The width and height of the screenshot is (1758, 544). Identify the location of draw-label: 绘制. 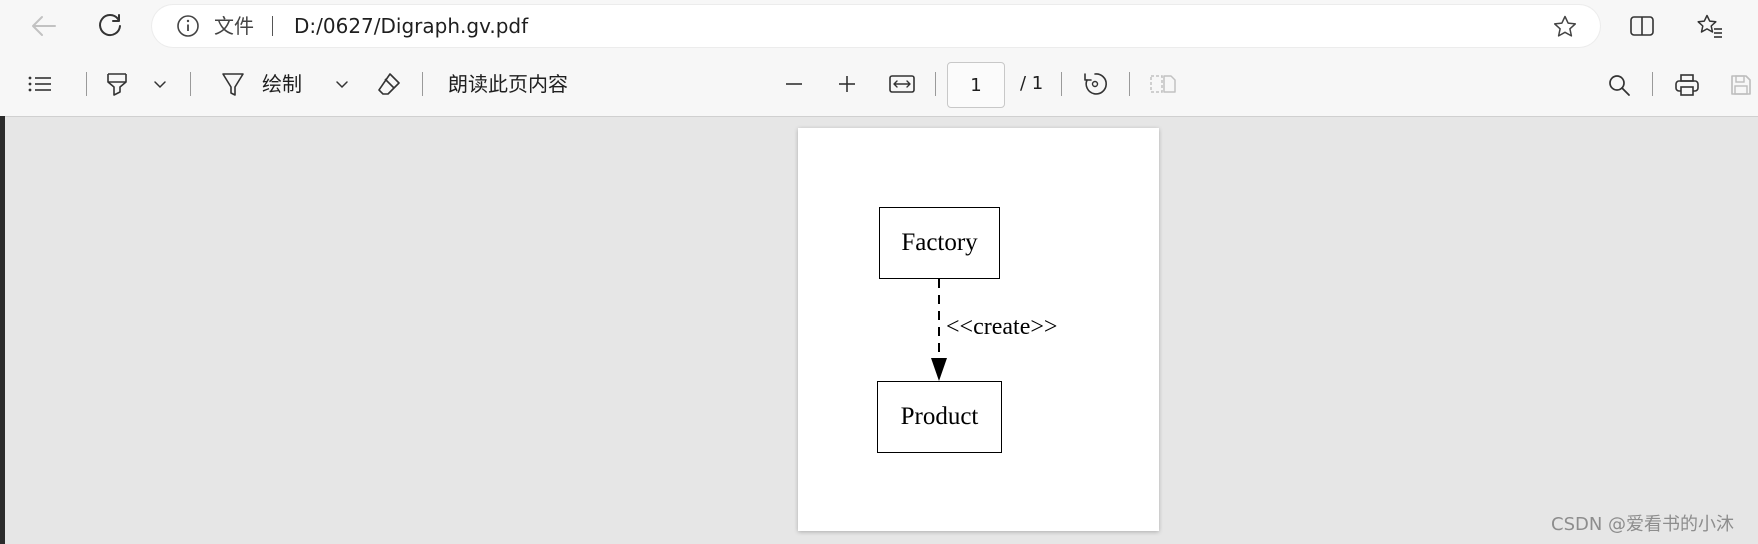
(282, 84).